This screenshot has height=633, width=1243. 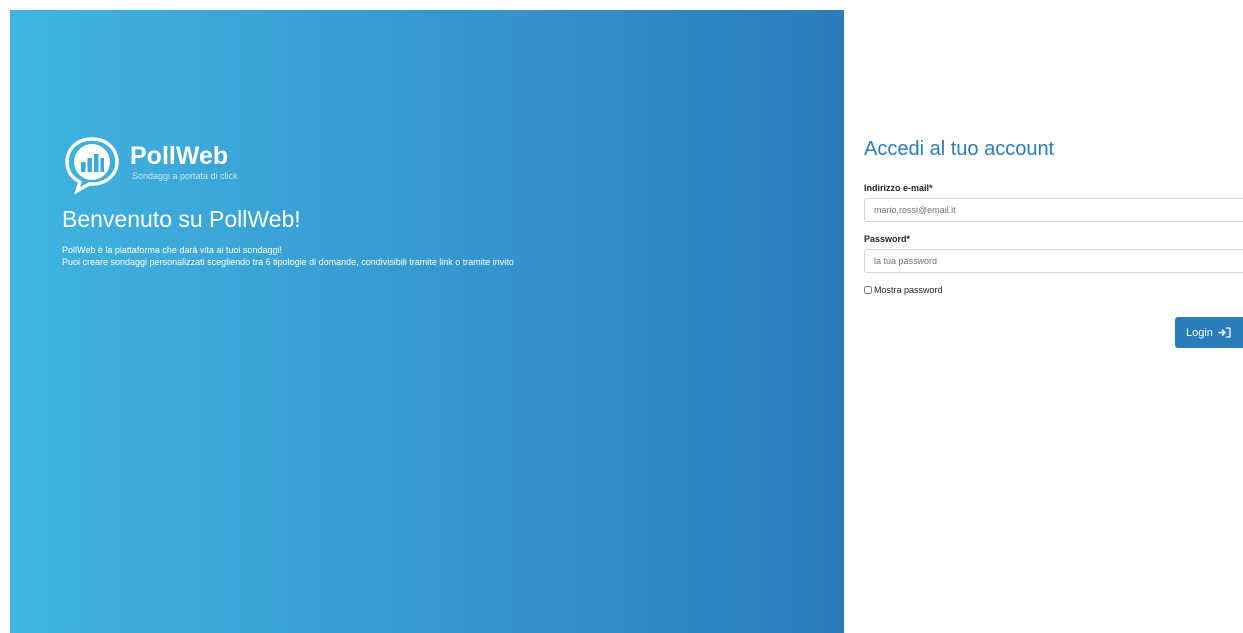 I want to click on password-field, so click(x=1053, y=261).